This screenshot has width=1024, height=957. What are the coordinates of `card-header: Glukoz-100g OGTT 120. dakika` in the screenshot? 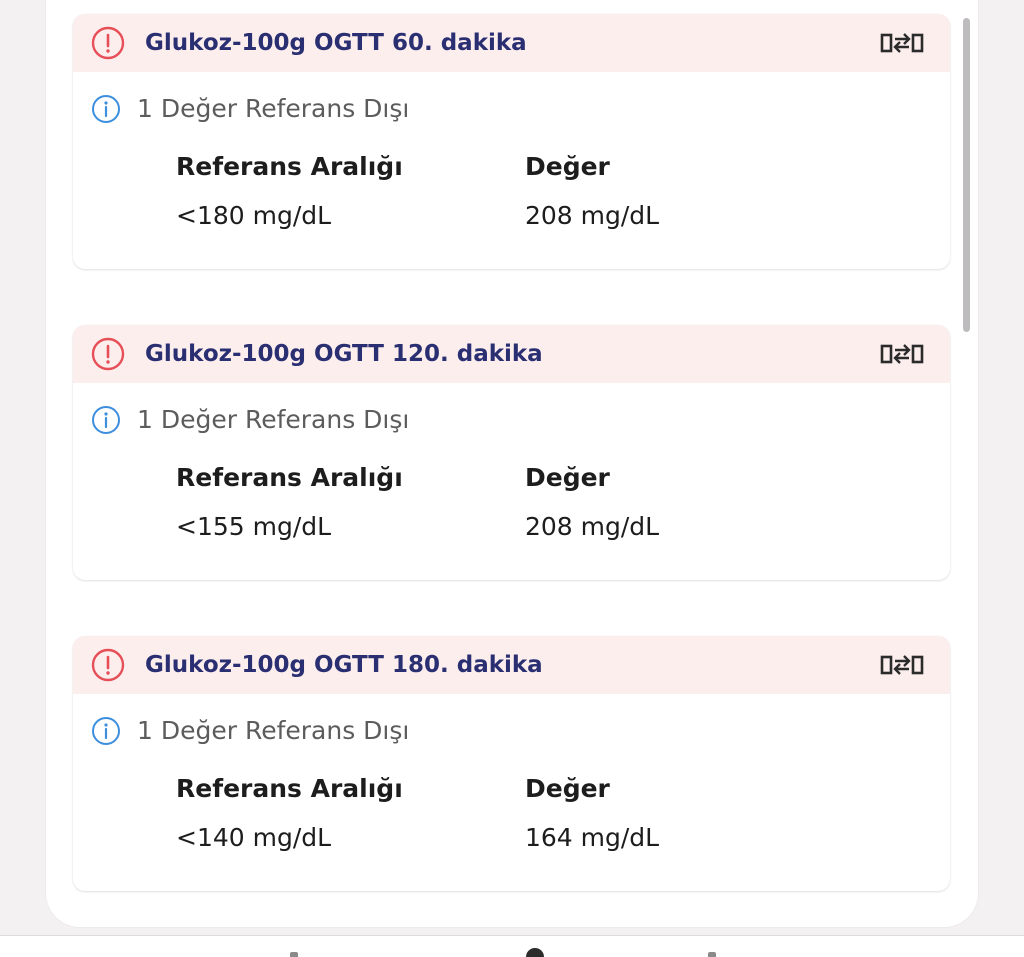 It's located at (511, 354).